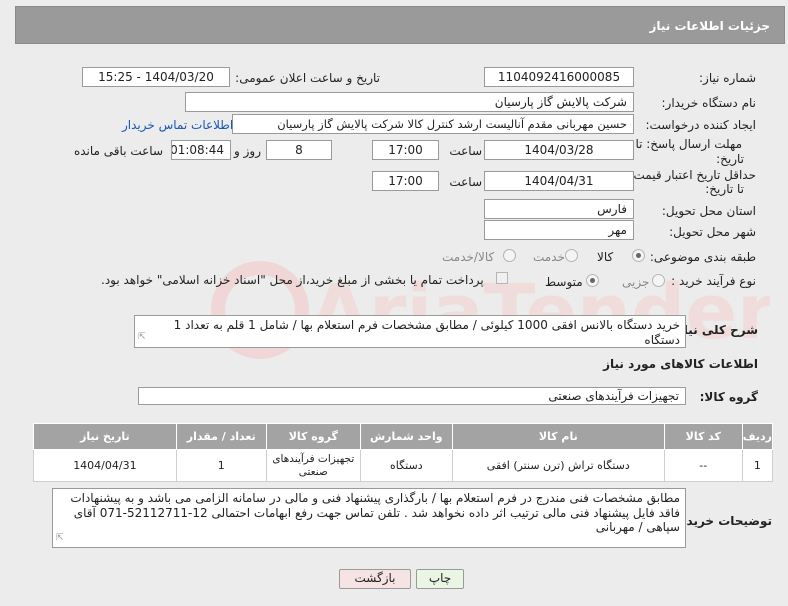 The height and width of the screenshot is (606, 788). Describe the element at coordinates (465, 151) in the screenshot. I see `reply-time-label: ساعت` at that location.